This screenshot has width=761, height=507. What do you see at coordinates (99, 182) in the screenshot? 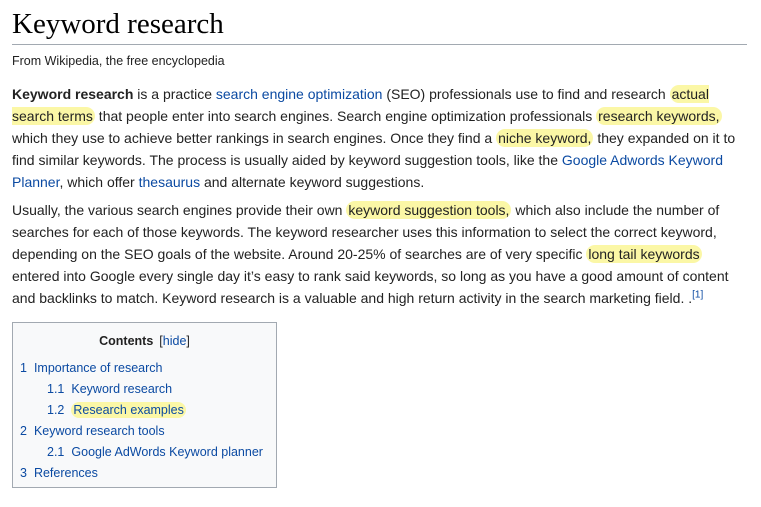
I see `text-run: , which offer` at bounding box center [99, 182].